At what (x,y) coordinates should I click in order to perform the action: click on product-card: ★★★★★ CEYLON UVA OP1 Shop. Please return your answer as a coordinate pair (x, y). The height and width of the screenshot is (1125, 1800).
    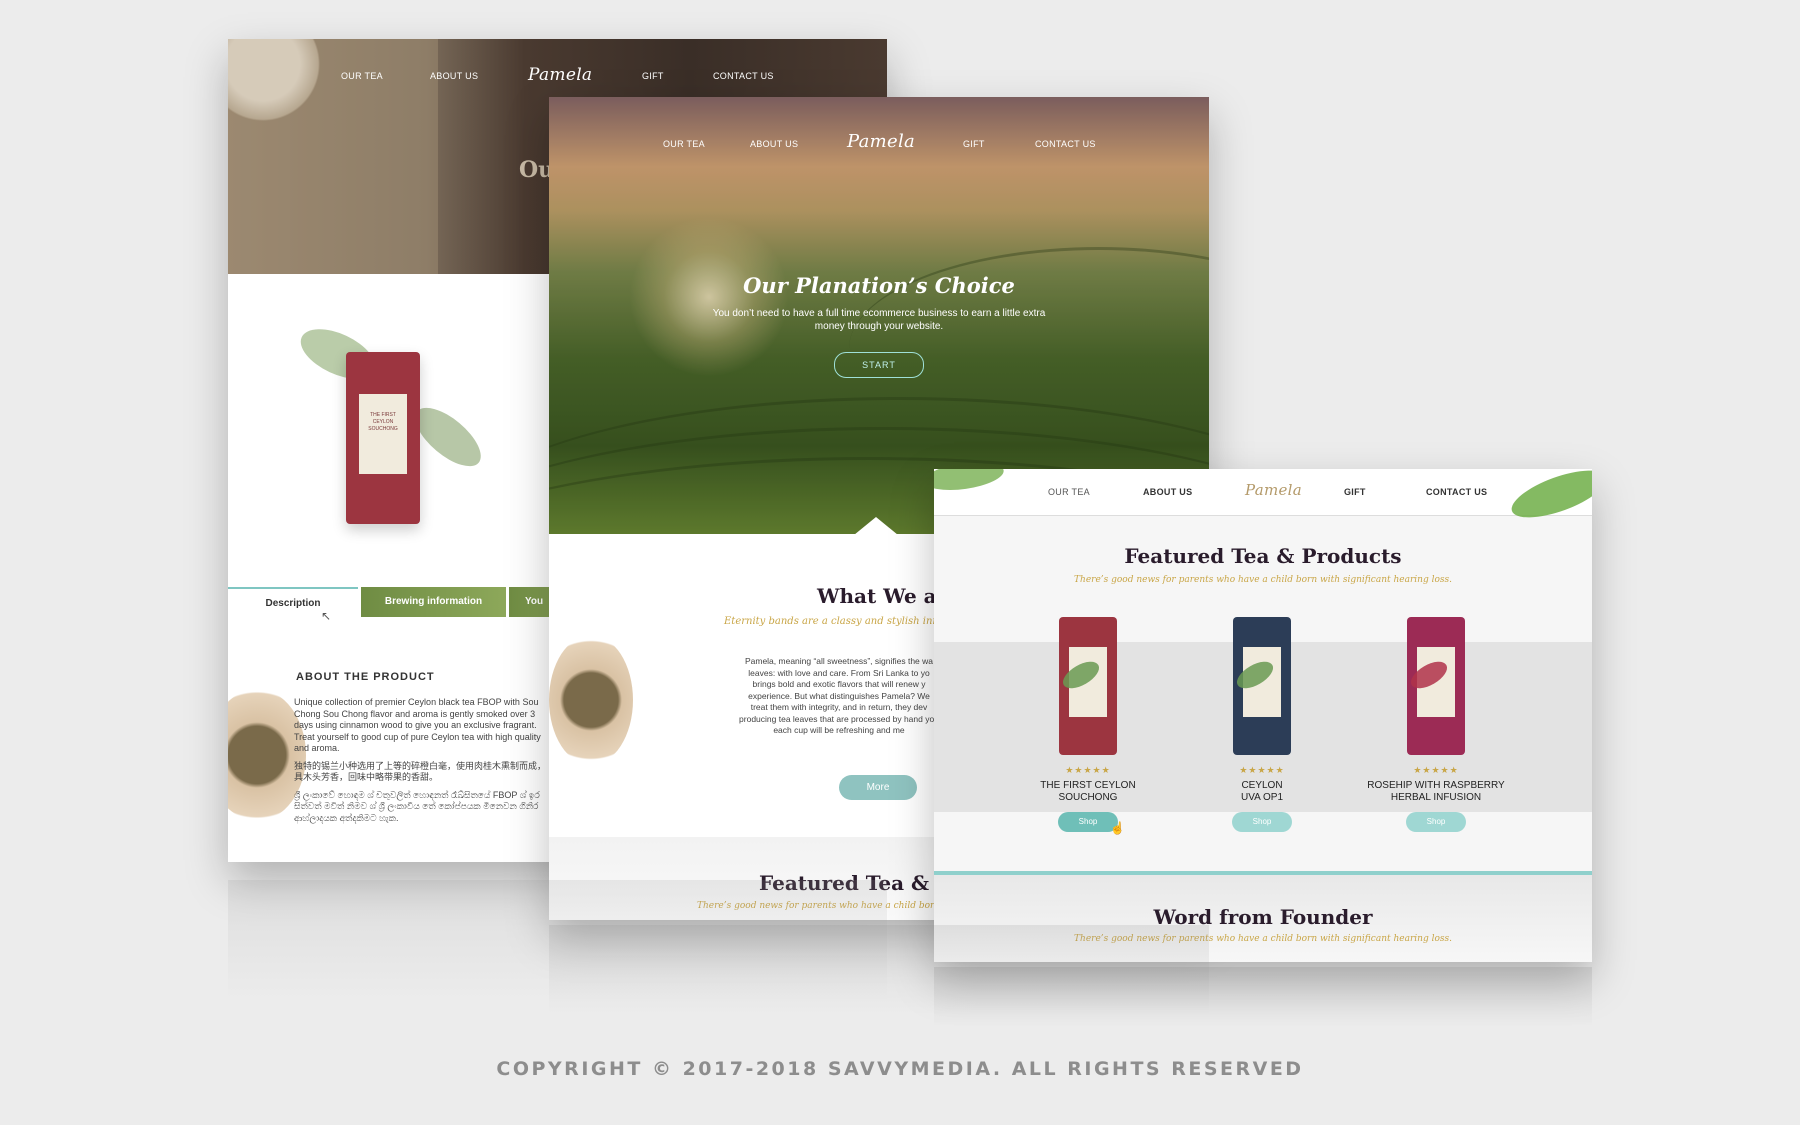
    Looking at the image, I should click on (1262, 724).